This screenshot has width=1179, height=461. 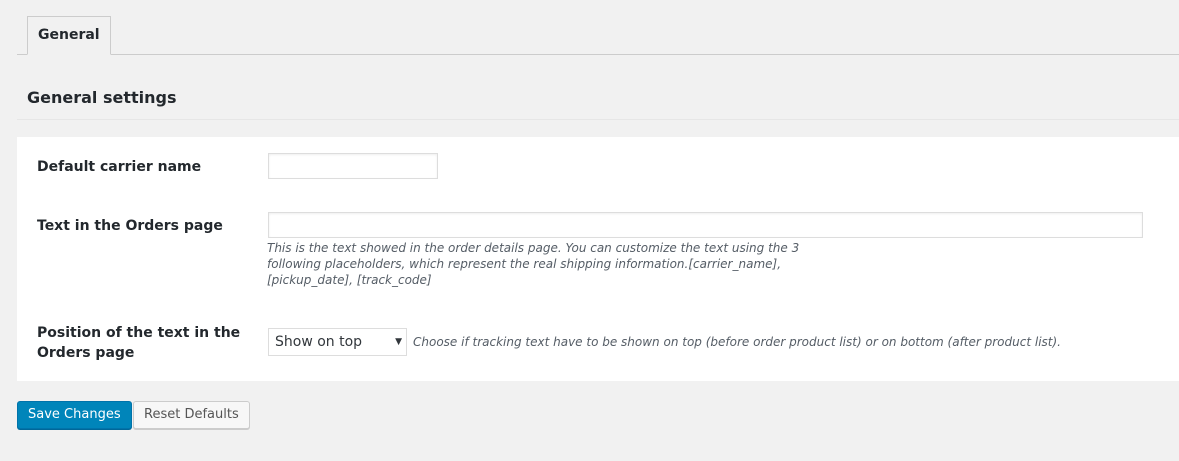 What do you see at coordinates (69, 35) in the screenshot?
I see `tab-general: General` at bounding box center [69, 35].